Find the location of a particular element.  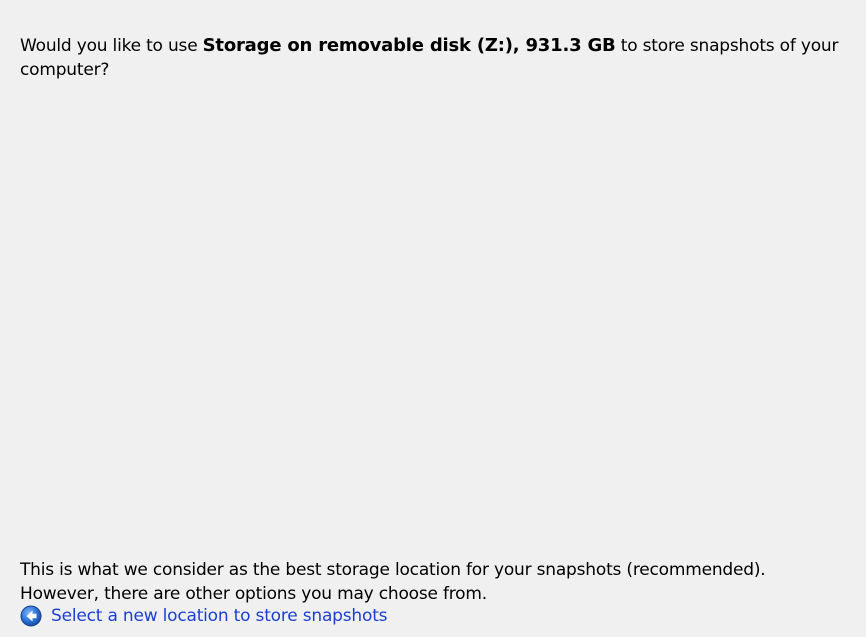

select-new-location-label: Select a new location to store snapshots is located at coordinates (219, 616).